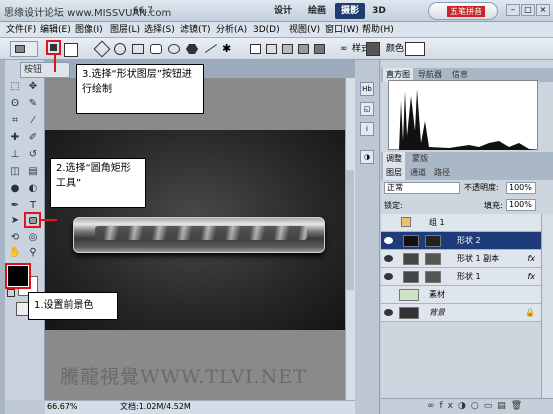  I want to click on default-colors-icon, so click(11, 293).